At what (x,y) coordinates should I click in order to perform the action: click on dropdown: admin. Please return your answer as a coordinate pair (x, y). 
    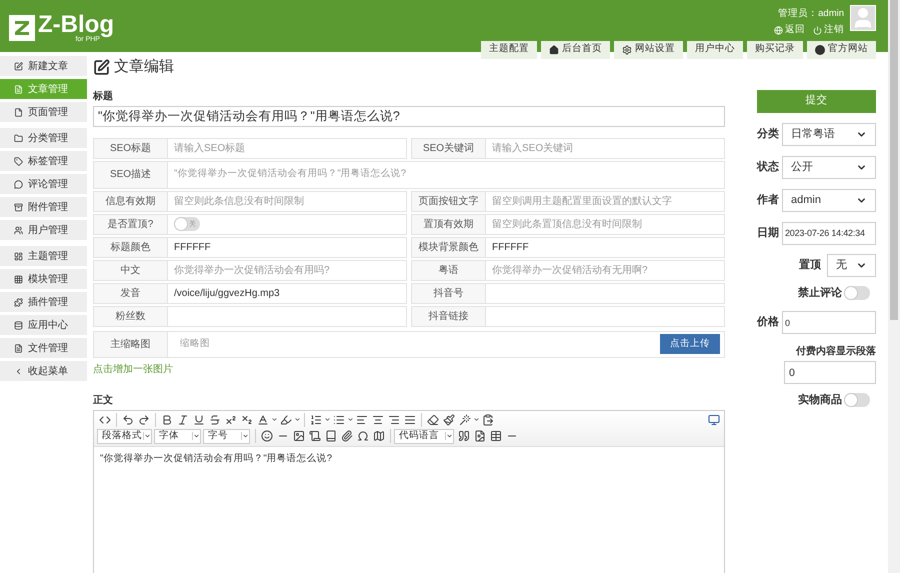
    Looking at the image, I should click on (829, 200).